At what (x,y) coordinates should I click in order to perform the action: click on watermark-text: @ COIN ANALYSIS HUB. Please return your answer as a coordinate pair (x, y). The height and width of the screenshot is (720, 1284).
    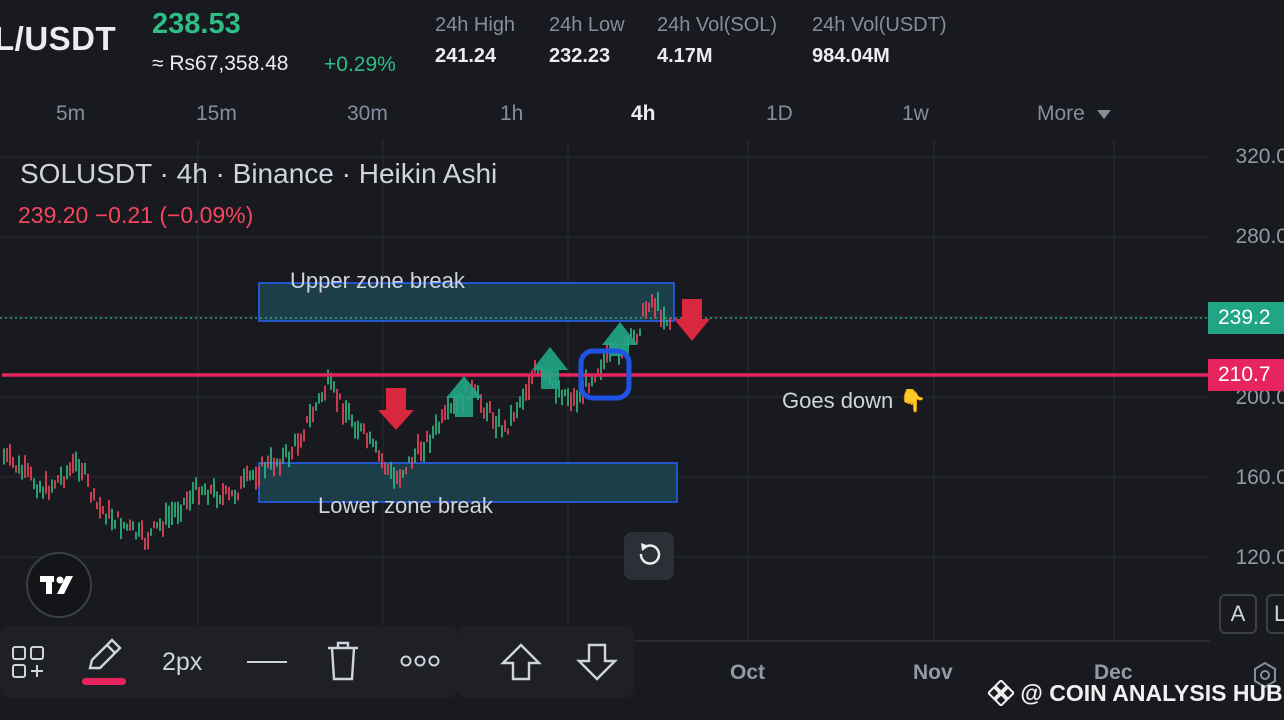
    Looking at the image, I should click on (1151, 693).